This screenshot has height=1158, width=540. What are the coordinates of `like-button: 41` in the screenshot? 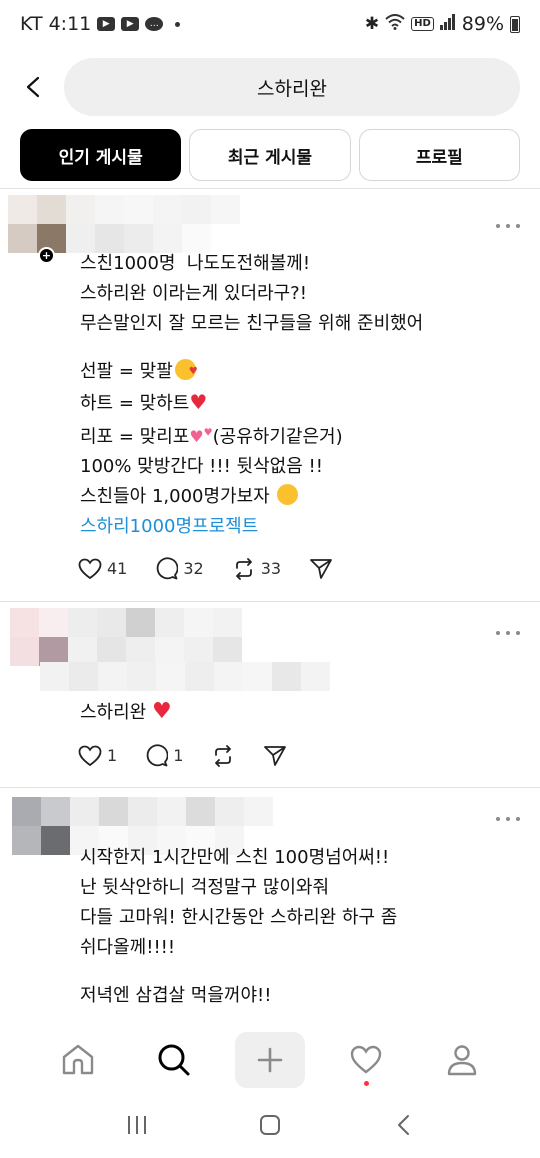 It's located at (102, 569).